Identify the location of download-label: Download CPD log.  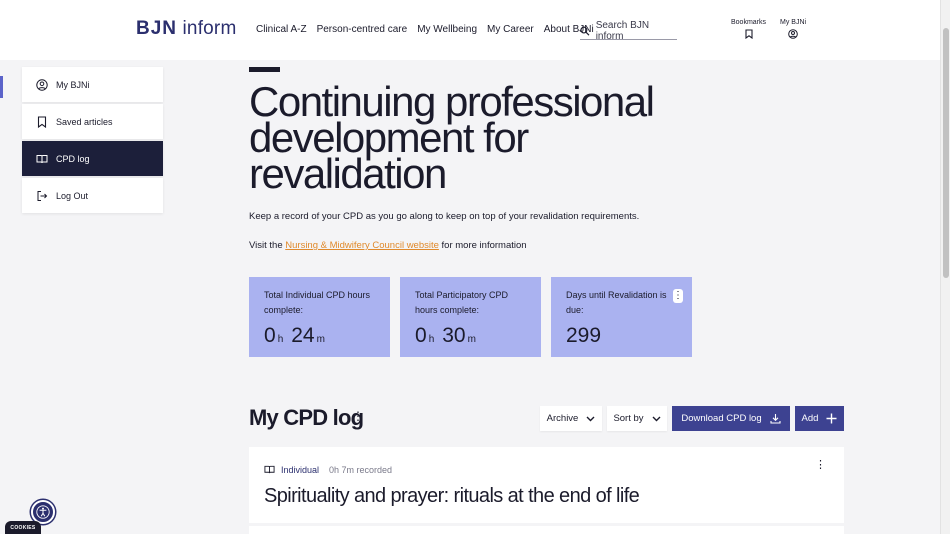
(721, 418).